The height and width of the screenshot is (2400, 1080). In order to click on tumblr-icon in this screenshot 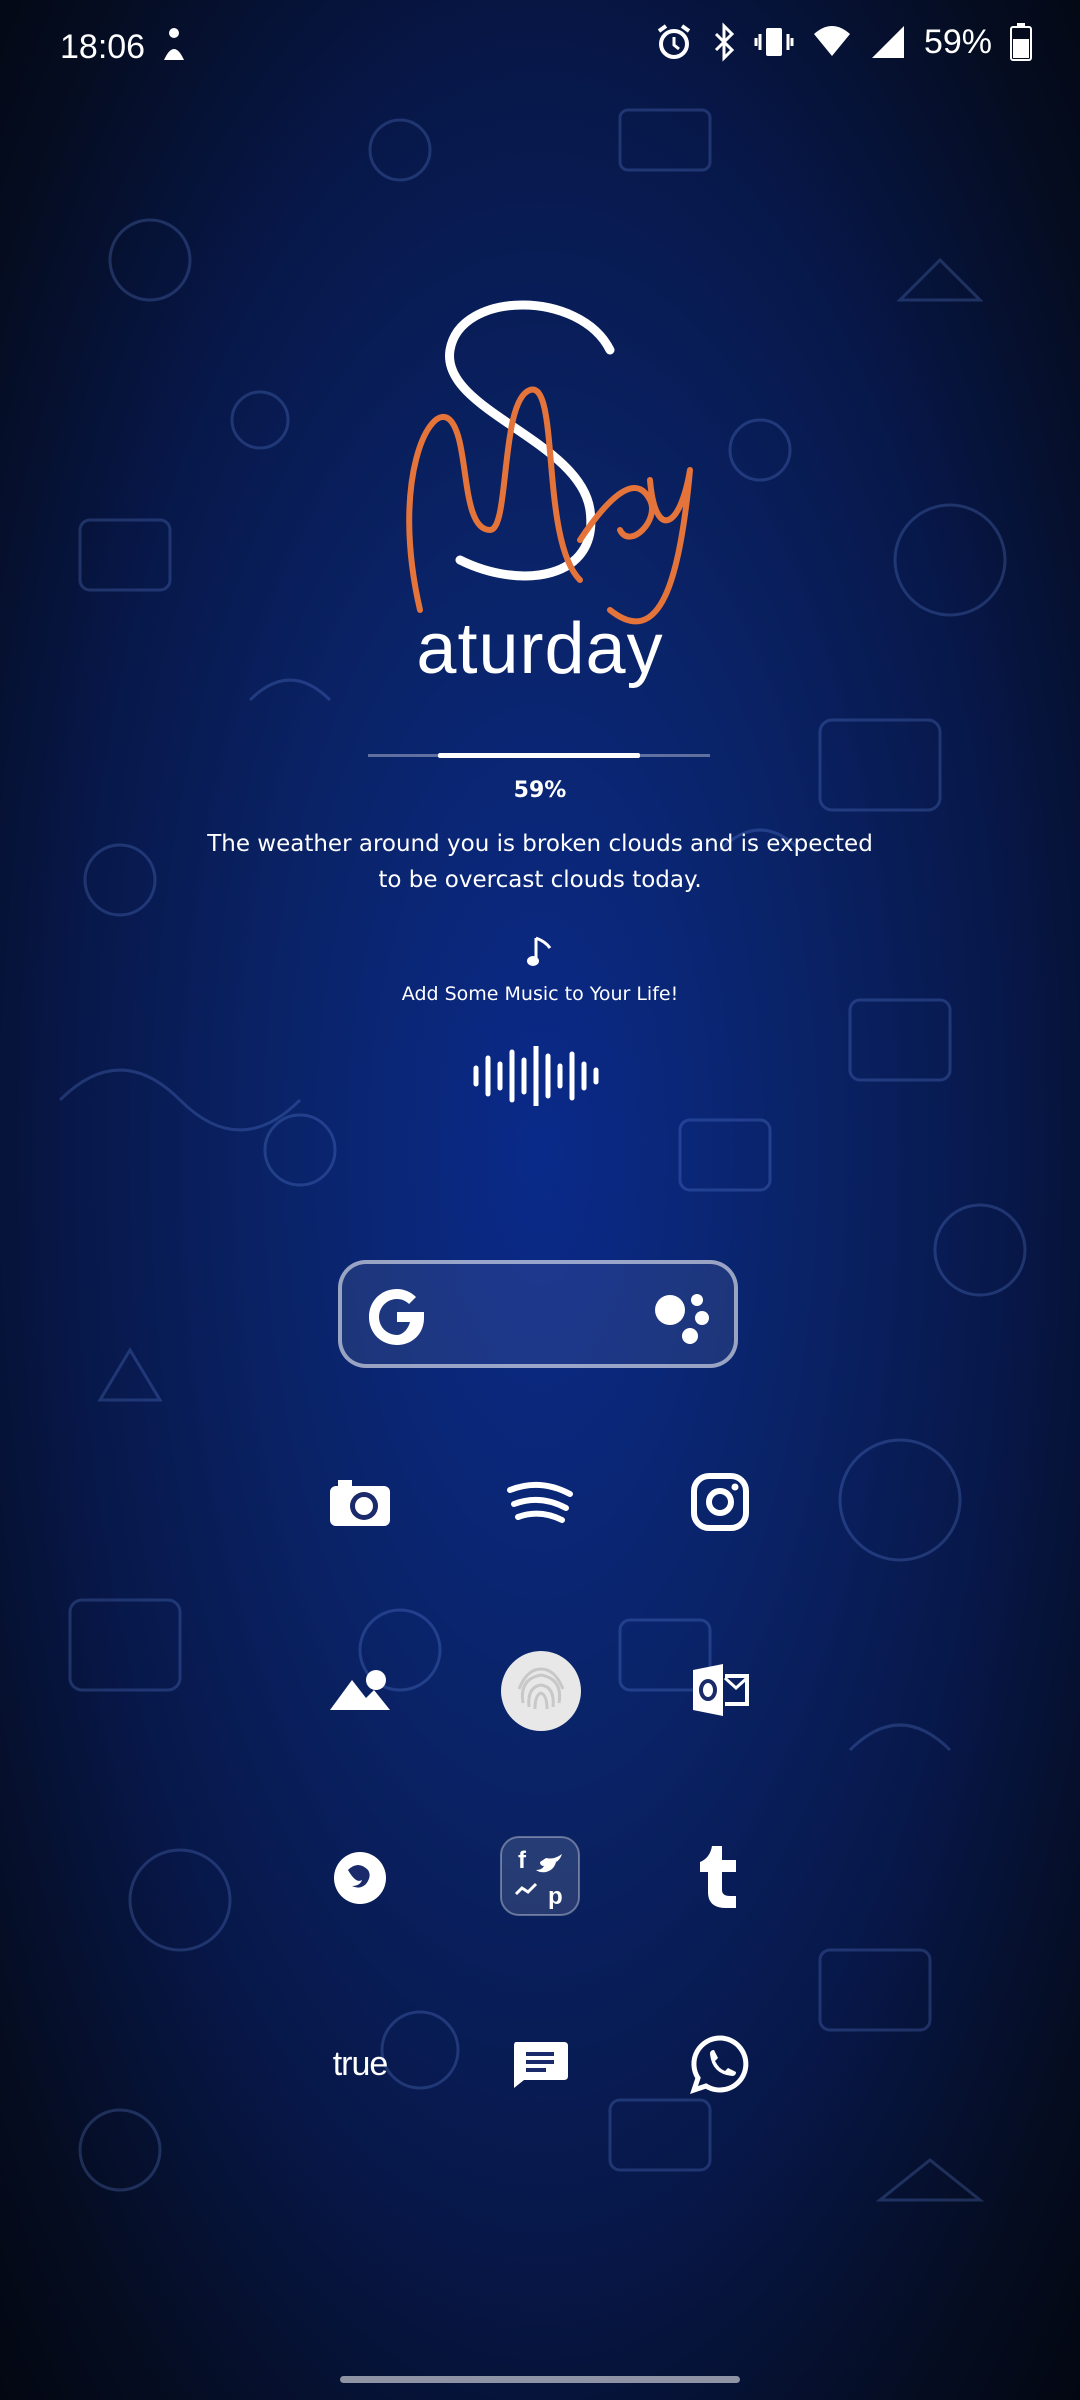, I will do `click(718, 1877)`.